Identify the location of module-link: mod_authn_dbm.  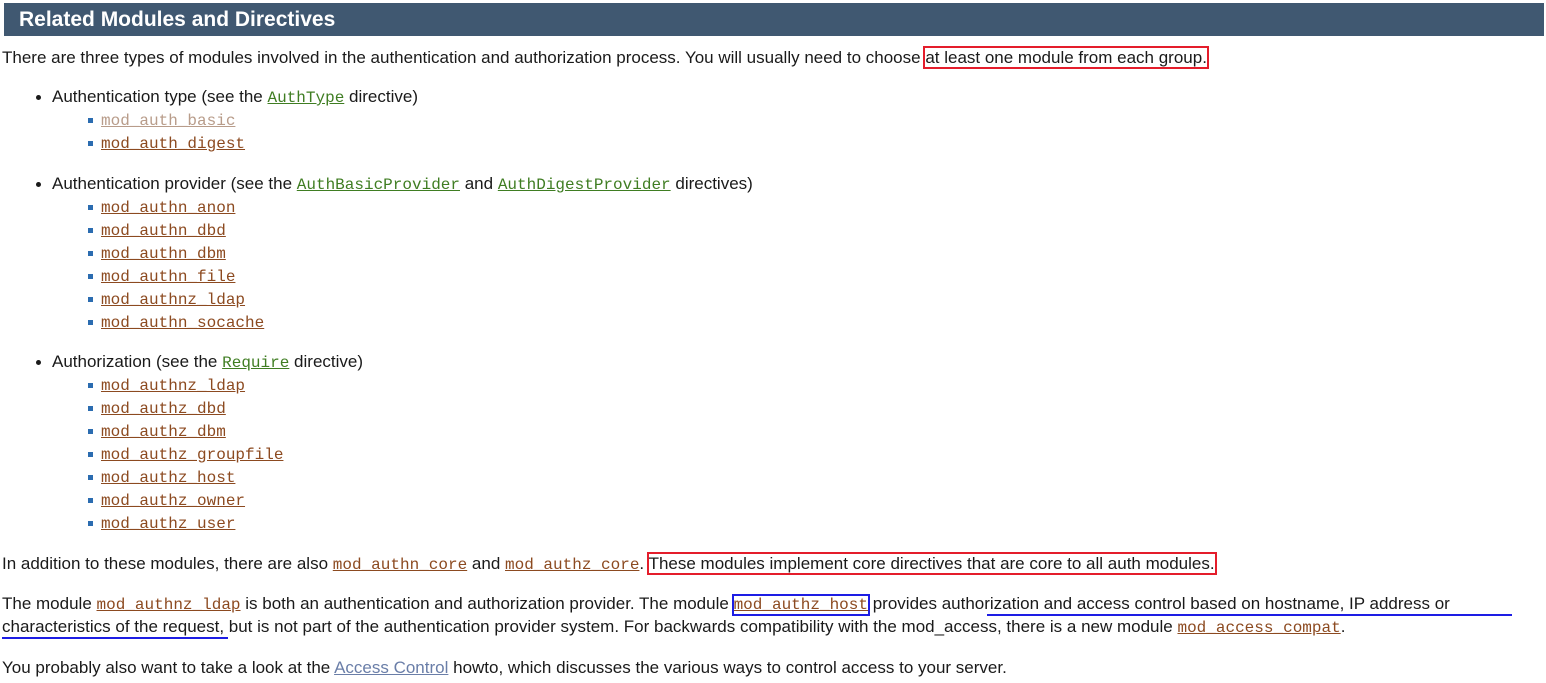
(163, 254).